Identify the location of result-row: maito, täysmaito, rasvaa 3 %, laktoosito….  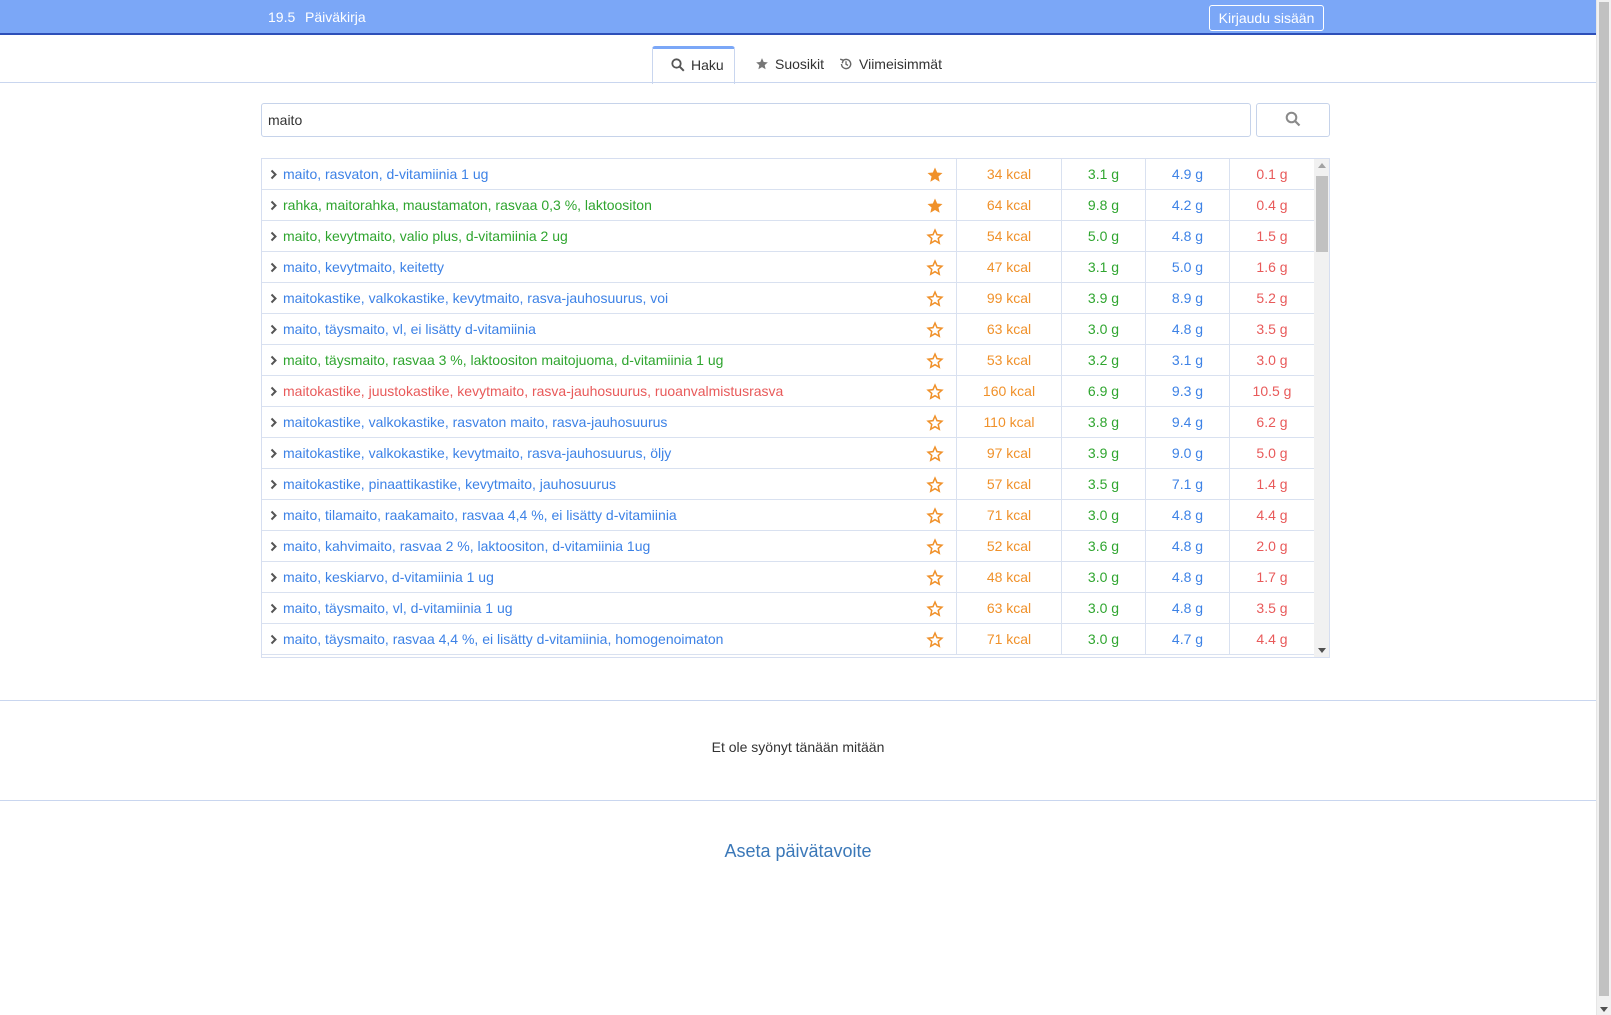
(788, 360).